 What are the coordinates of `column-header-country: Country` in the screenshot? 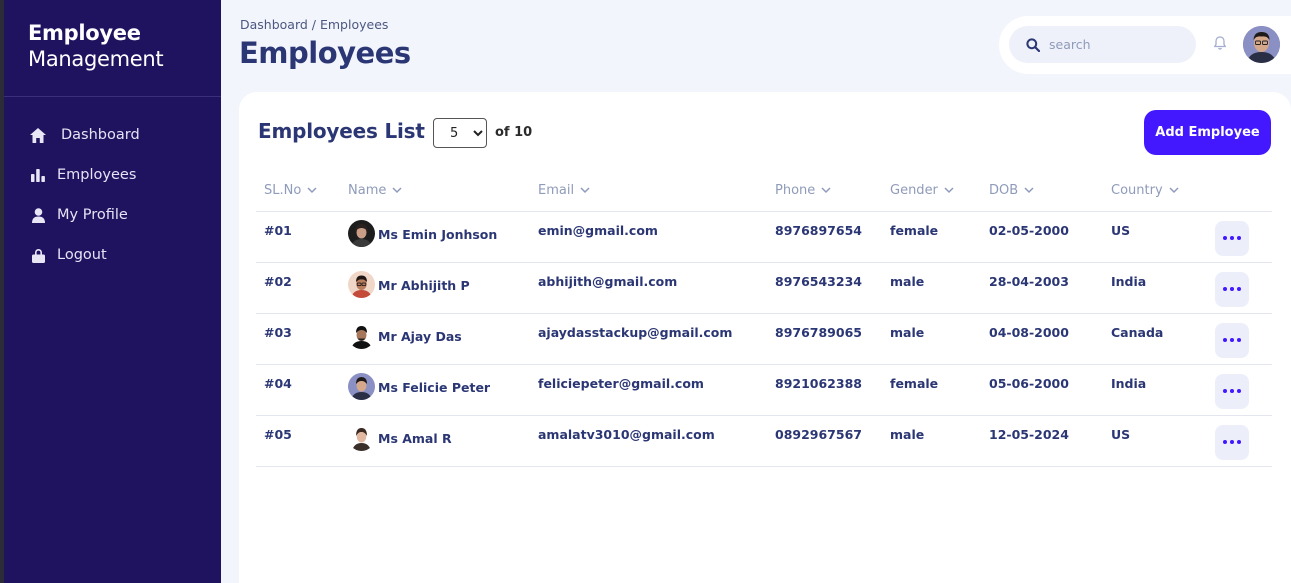 It's located at (1155, 191).